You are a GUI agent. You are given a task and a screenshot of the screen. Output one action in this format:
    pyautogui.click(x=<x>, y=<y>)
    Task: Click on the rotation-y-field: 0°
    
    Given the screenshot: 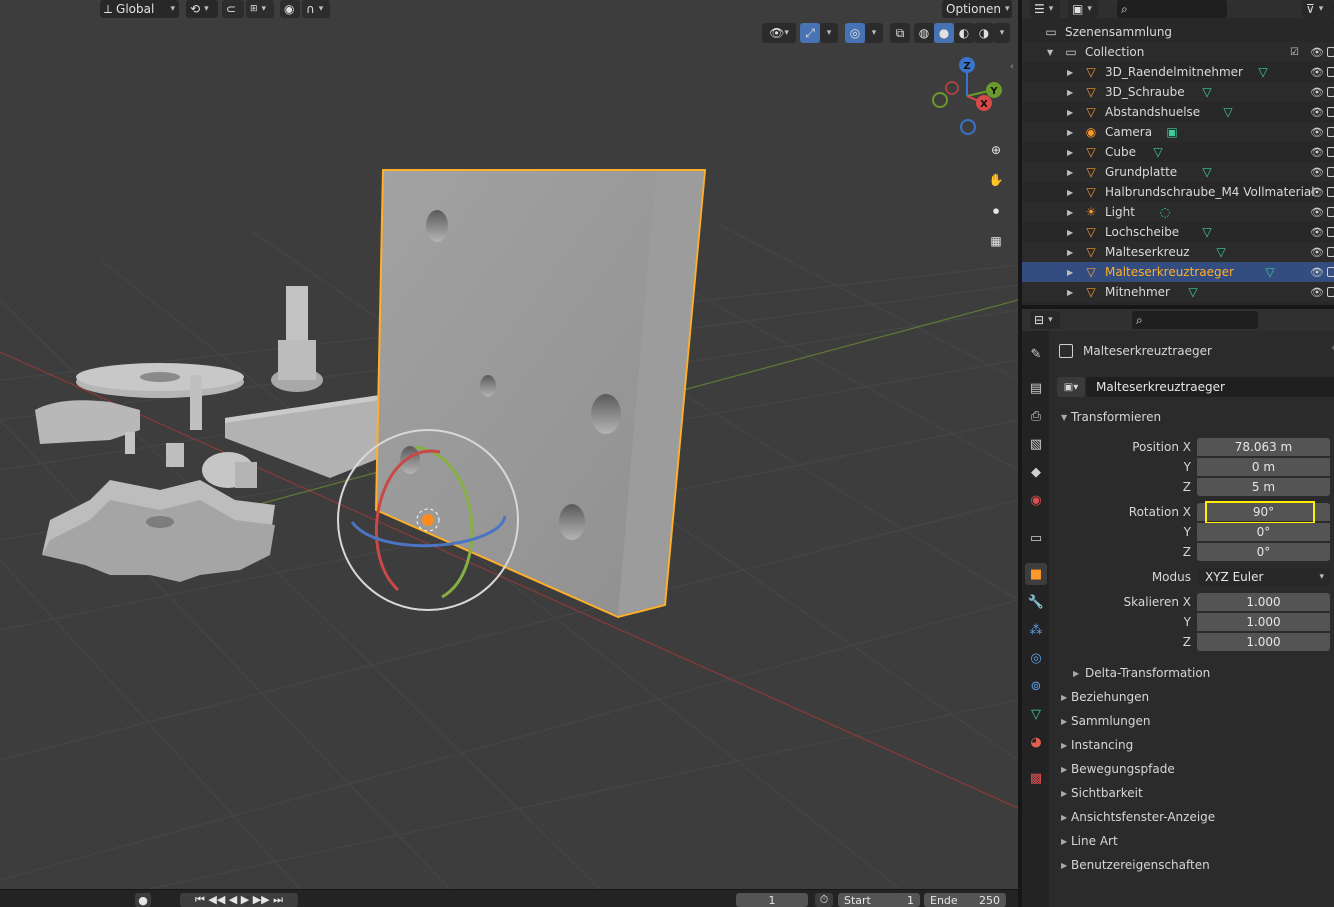 What is the action you would take?
    pyautogui.click(x=1263, y=532)
    